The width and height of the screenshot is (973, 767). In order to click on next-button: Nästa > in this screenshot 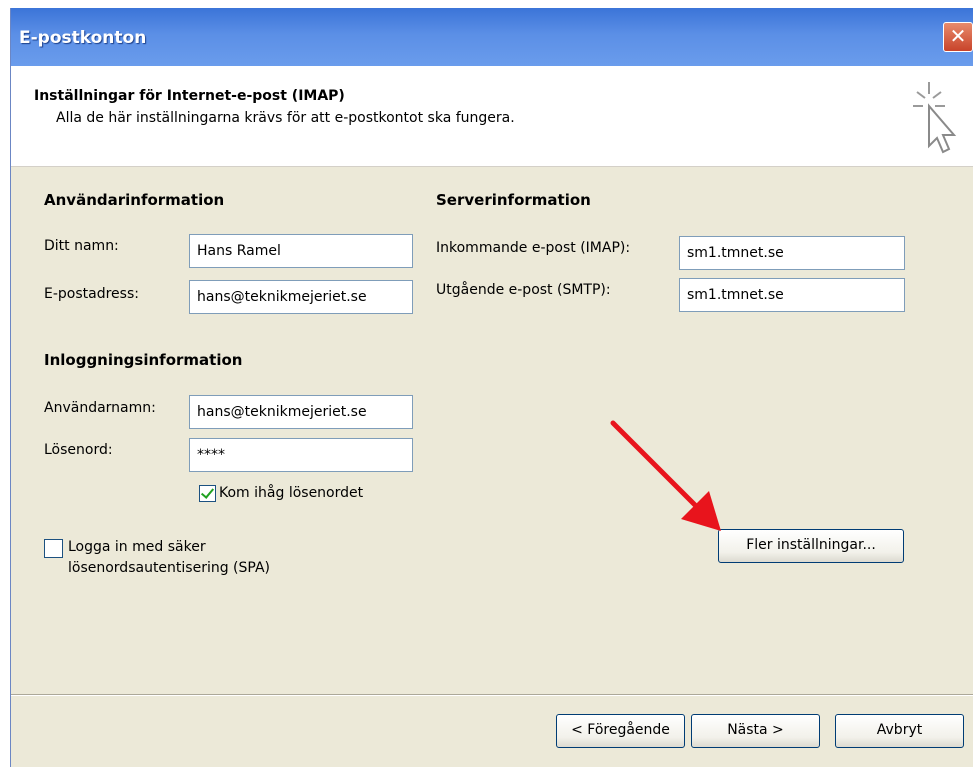, I will do `click(755, 731)`.